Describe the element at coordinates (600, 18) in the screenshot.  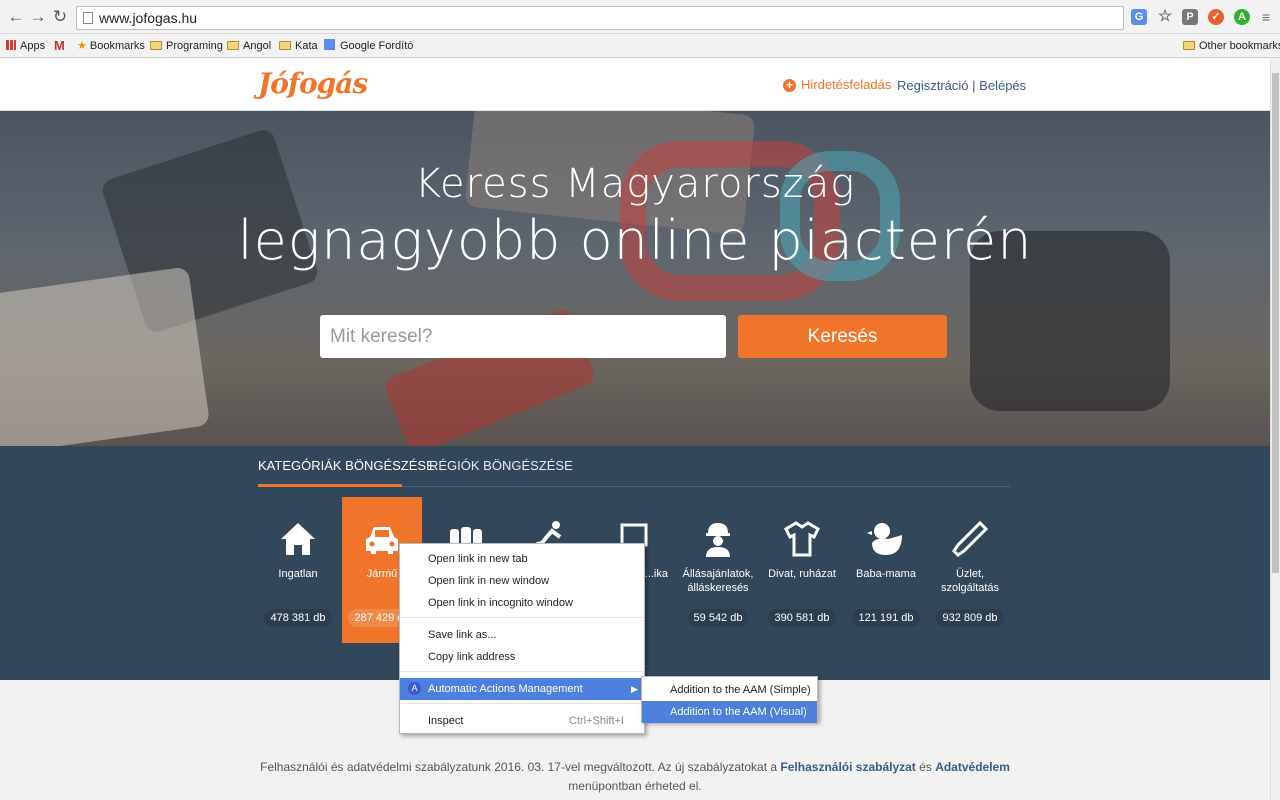
I see `address-bar: www.jofogas.hu` at that location.